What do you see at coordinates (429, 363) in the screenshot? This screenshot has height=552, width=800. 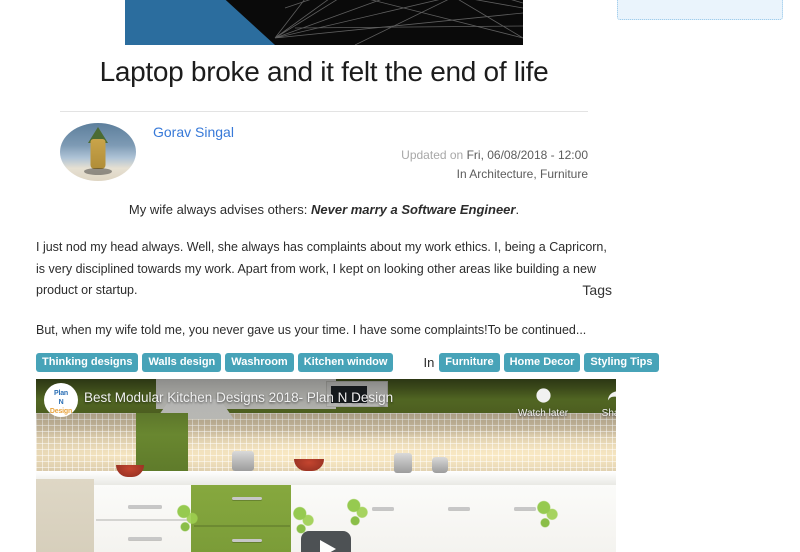 I see `in-label: In` at bounding box center [429, 363].